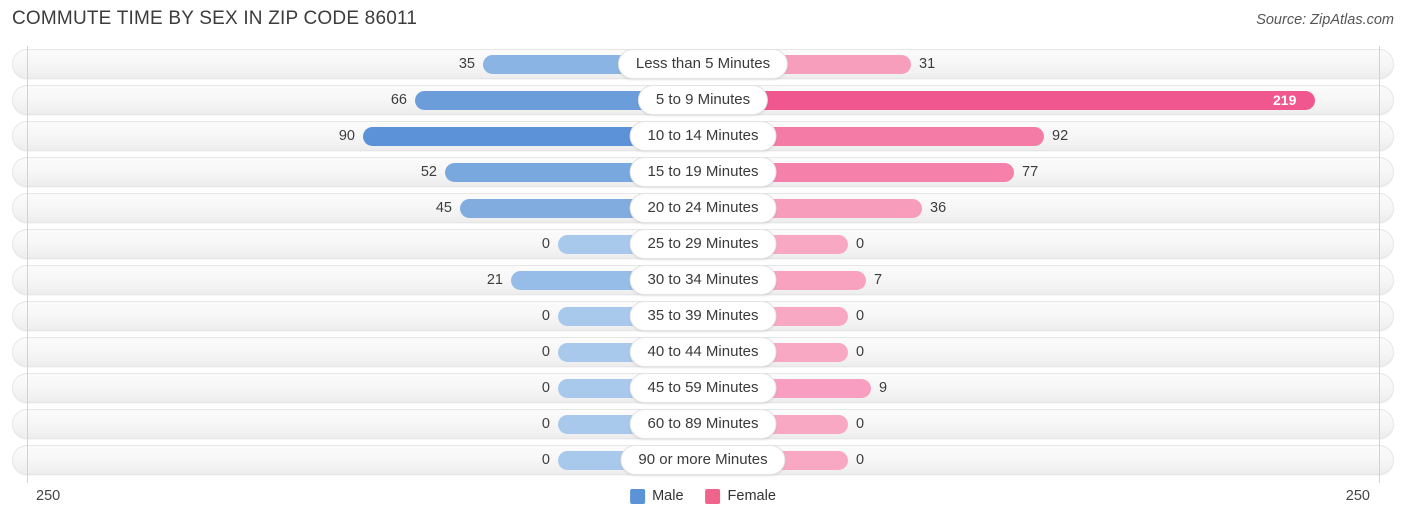 The image size is (1406, 523). What do you see at coordinates (883, 388) in the screenshot?
I see `value-label-female: 9` at bounding box center [883, 388].